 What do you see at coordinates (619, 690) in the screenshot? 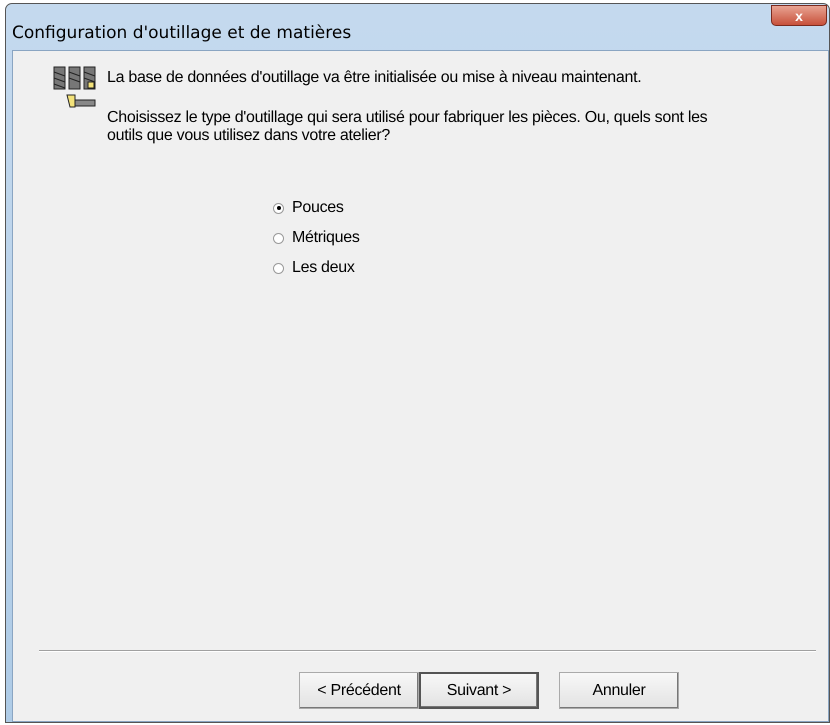
I see `wizard-button: Annuler` at bounding box center [619, 690].